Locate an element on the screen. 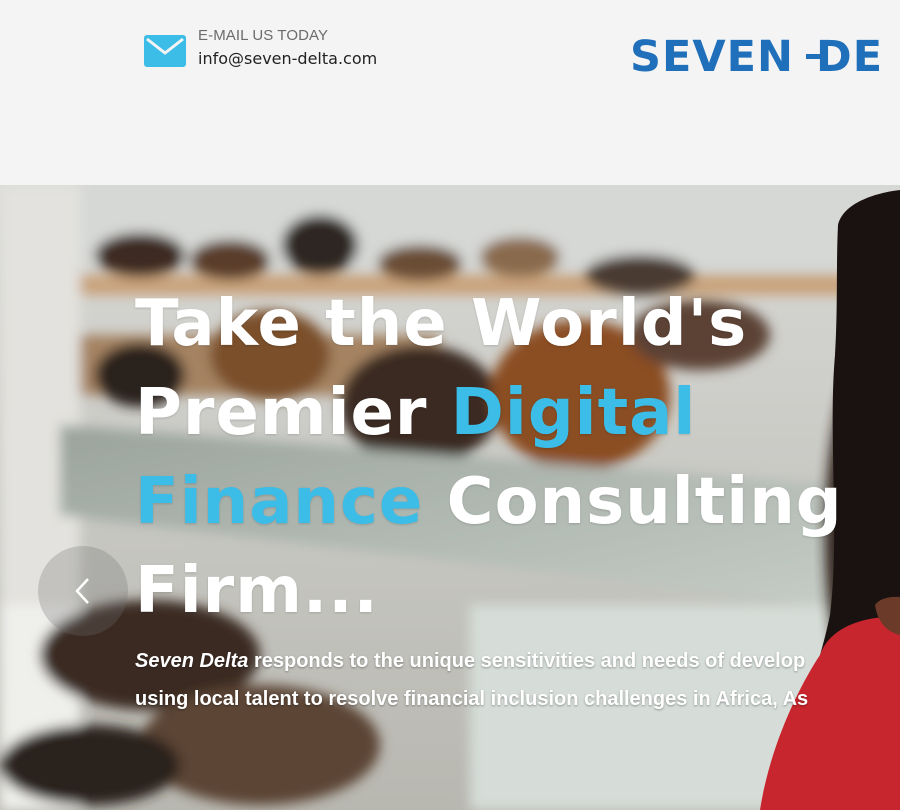 The width and height of the screenshot is (900, 810). headline-line-2-white: Premier is located at coordinates (293, 413).